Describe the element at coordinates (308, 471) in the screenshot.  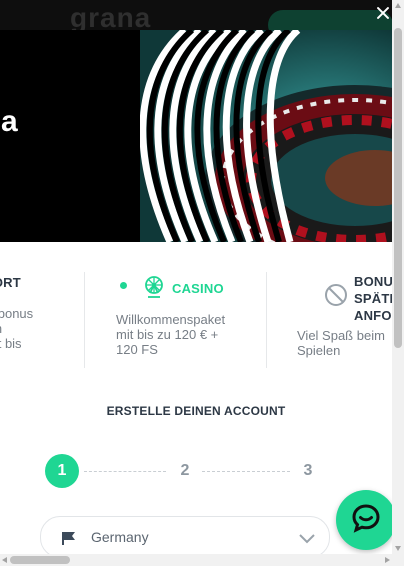
I see `step-3: 3` at that location.